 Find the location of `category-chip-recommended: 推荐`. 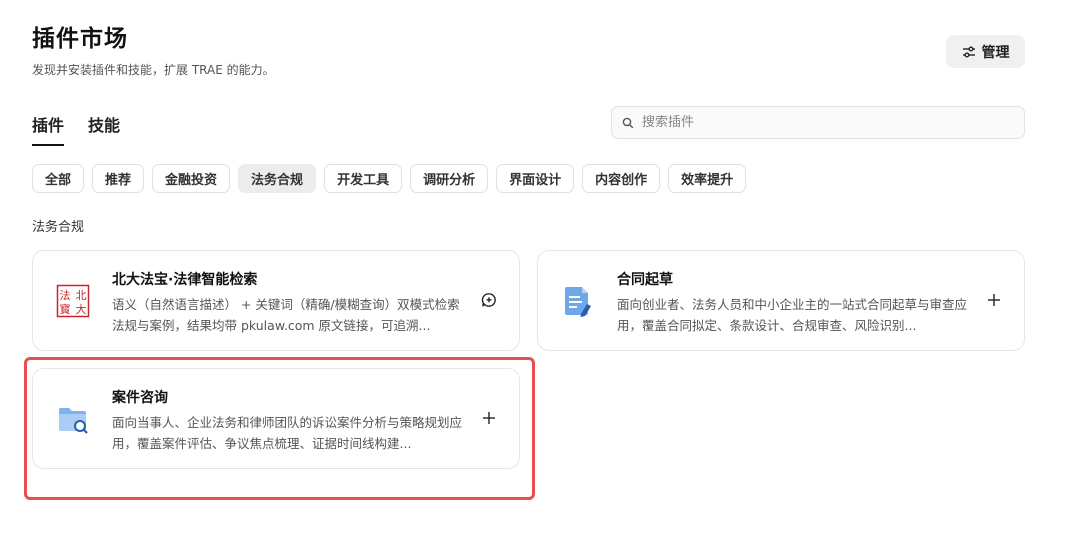

category-chip-recommended: 推荐 is located at coordinates (118, 178).